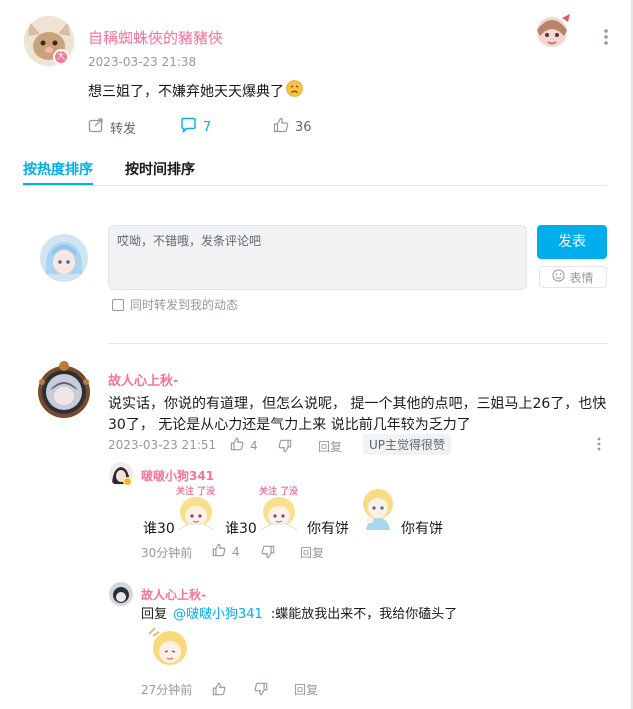 The image size is (633, 709). What do you see at coordinates (572, 242) in the screenshot?
I see `submit-comment-button: 发表` at bounding box center [572, 242].